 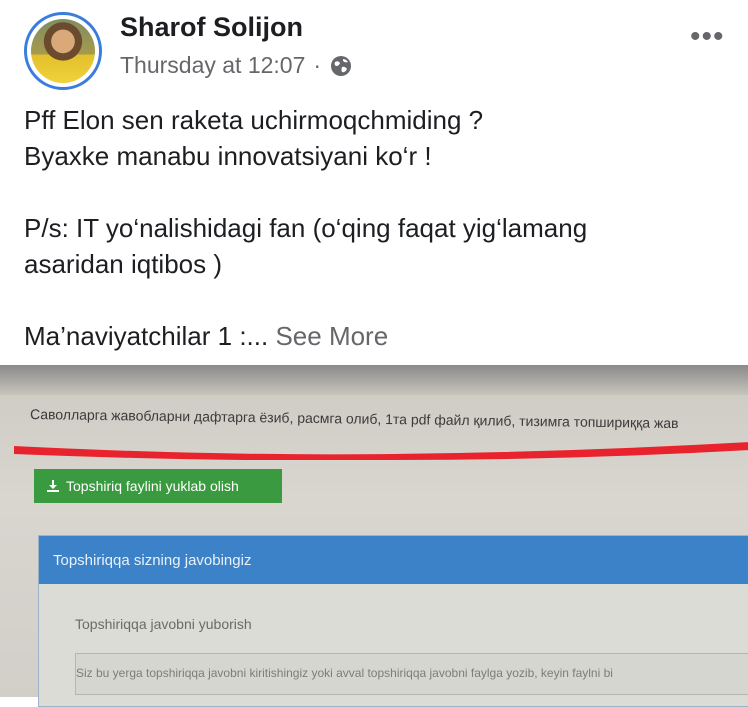 What do you see at coordinates (211, 27) in the screenshot?
I see `author-name: Sharof Solijon` at bounding box center [211, 27].